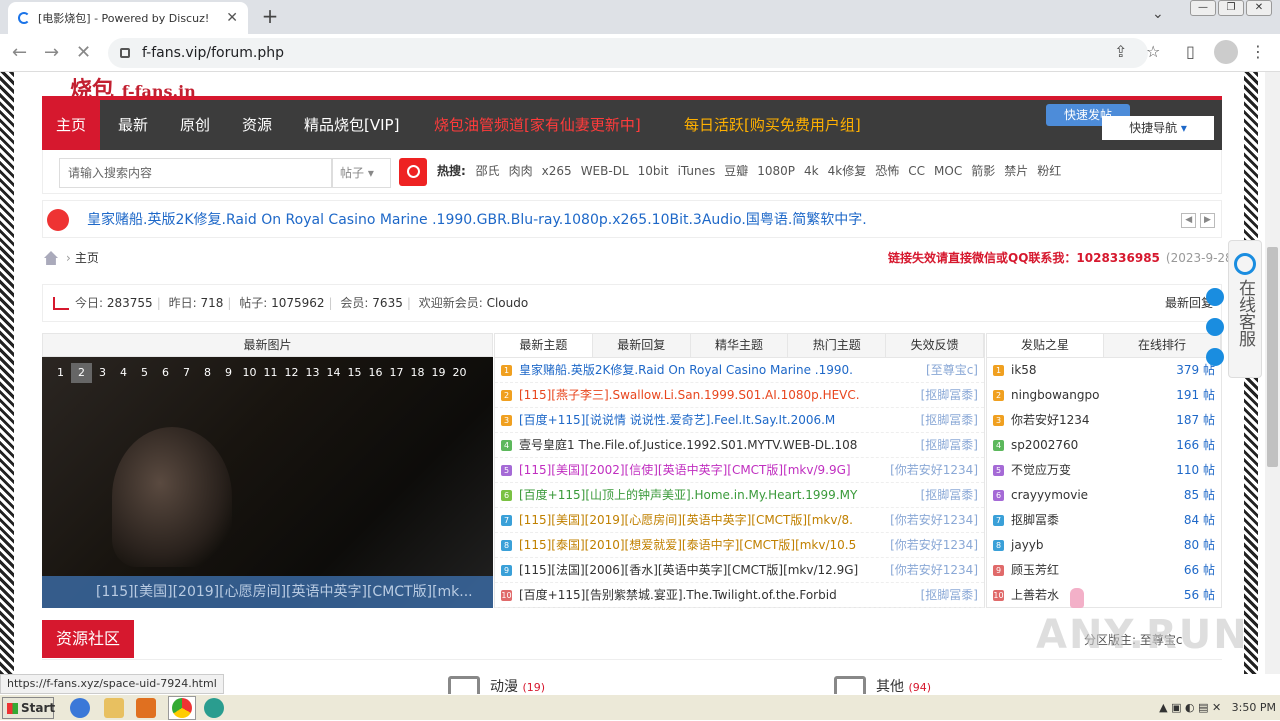  What do you see at coordinates (521, 171) in the screenshot?
I see `hot-item: 肉肉` at bounding box center [521, 171].